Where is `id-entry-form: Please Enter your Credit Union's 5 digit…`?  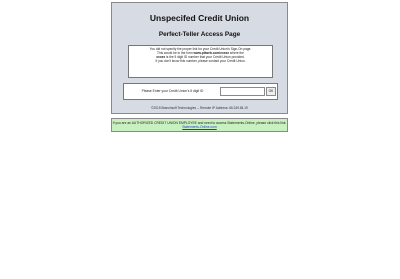 id-entry-form: Please Enter your Credit Union's 5 digit… is located at coordinates (200, 91).